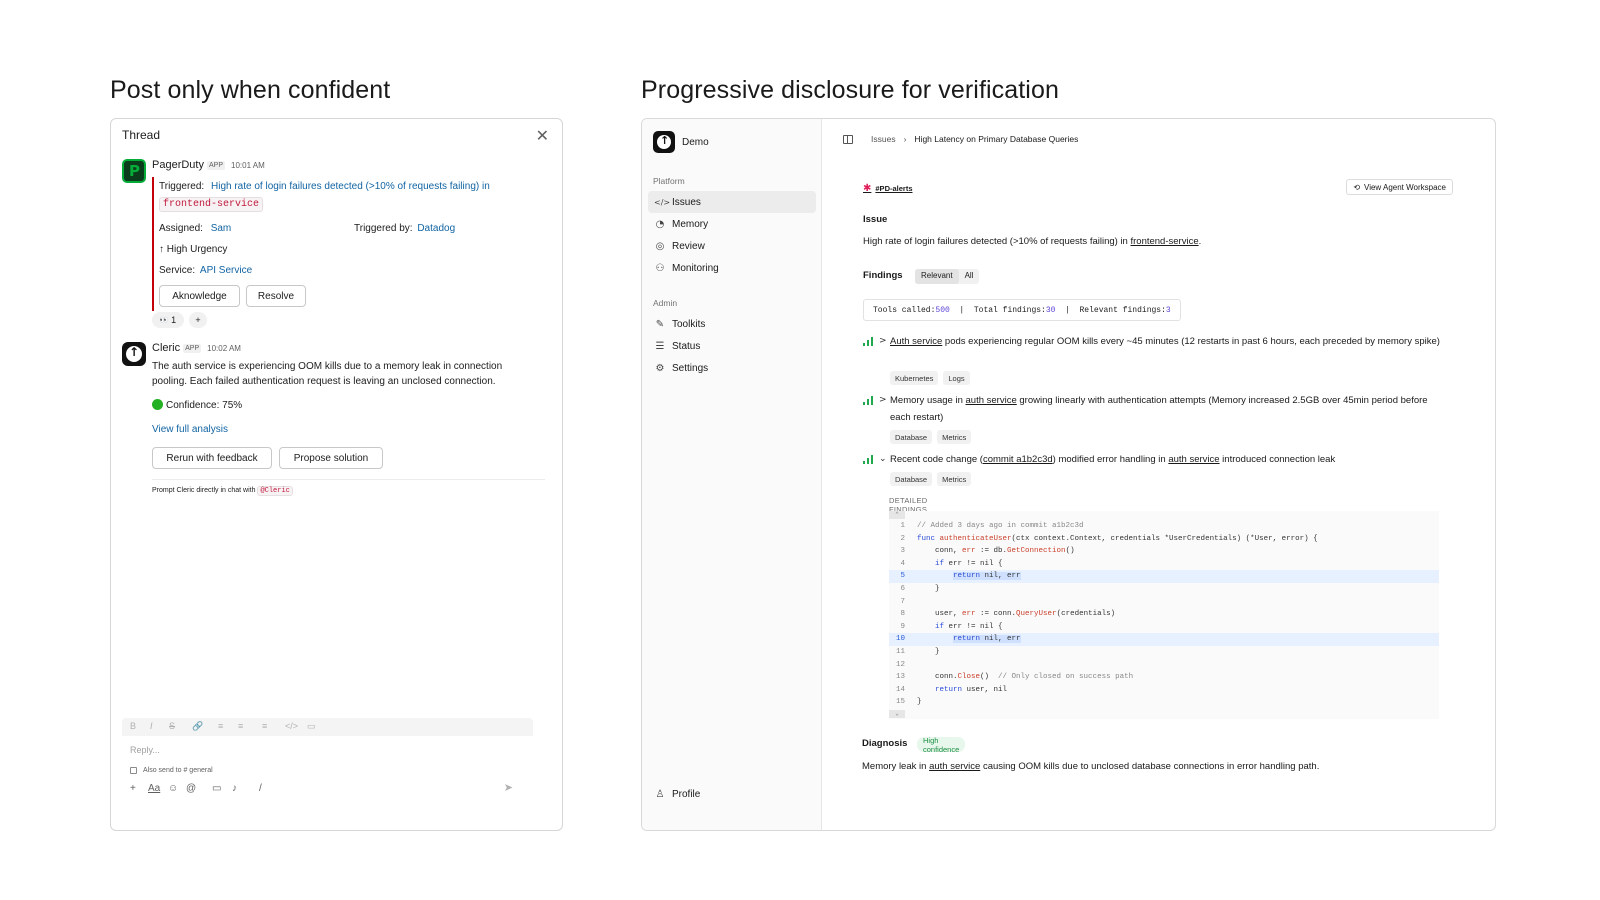 The height and width of the screenshot is (900, 1600). Describe the element at coordinates (1164, 241) in the screenshot. I see `issue-service-link: frontend-service` at that location.